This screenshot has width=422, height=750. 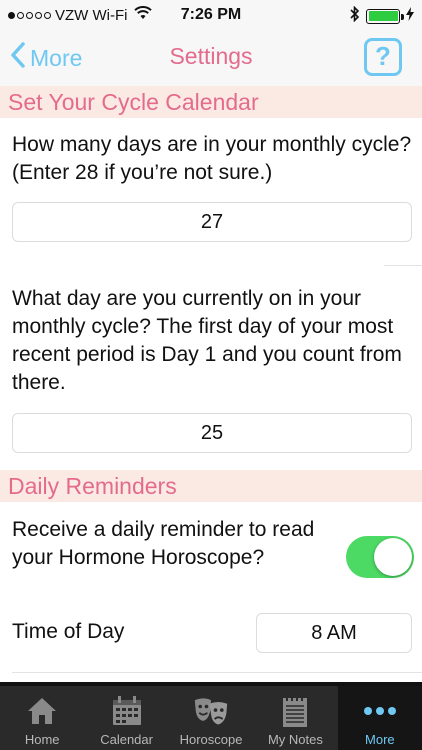 I want to click on more-dots-icon, so click(x=380, y=711).